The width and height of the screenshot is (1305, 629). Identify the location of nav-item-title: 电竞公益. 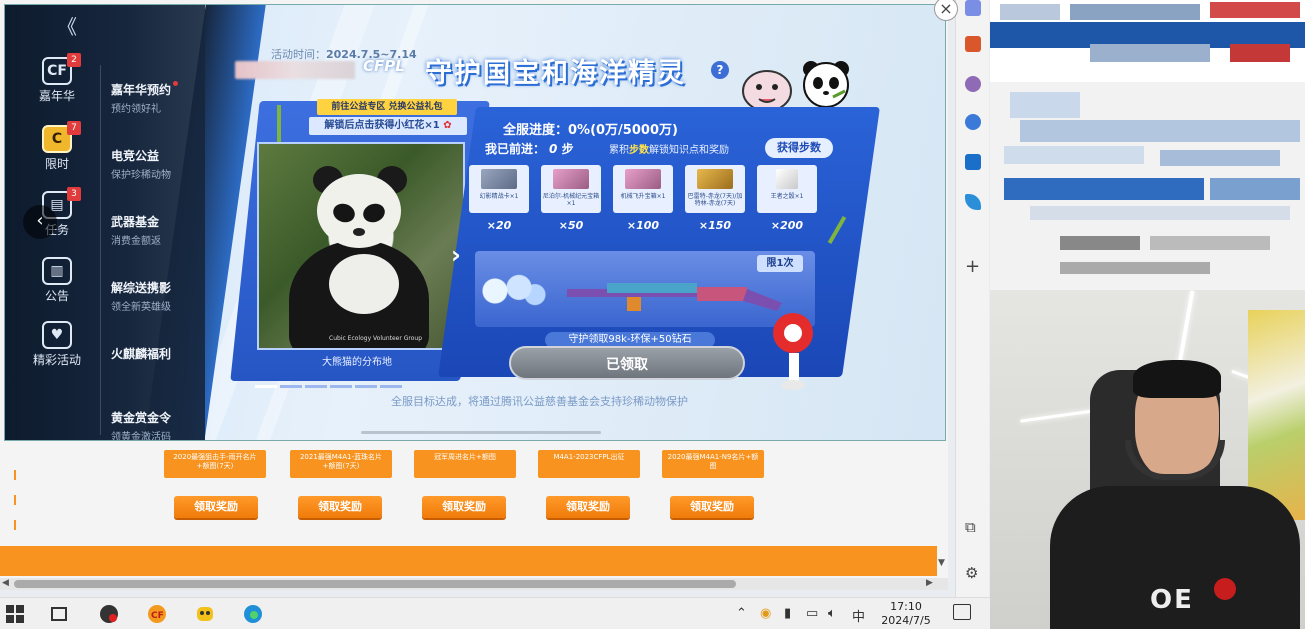
(135, 156).